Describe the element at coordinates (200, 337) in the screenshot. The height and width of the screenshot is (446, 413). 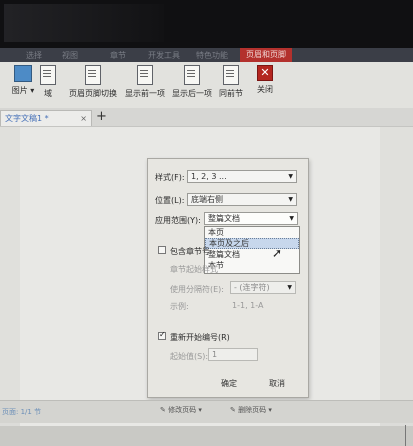
I see `restart-numbering-label: 重新开始编号(R)` at that location.